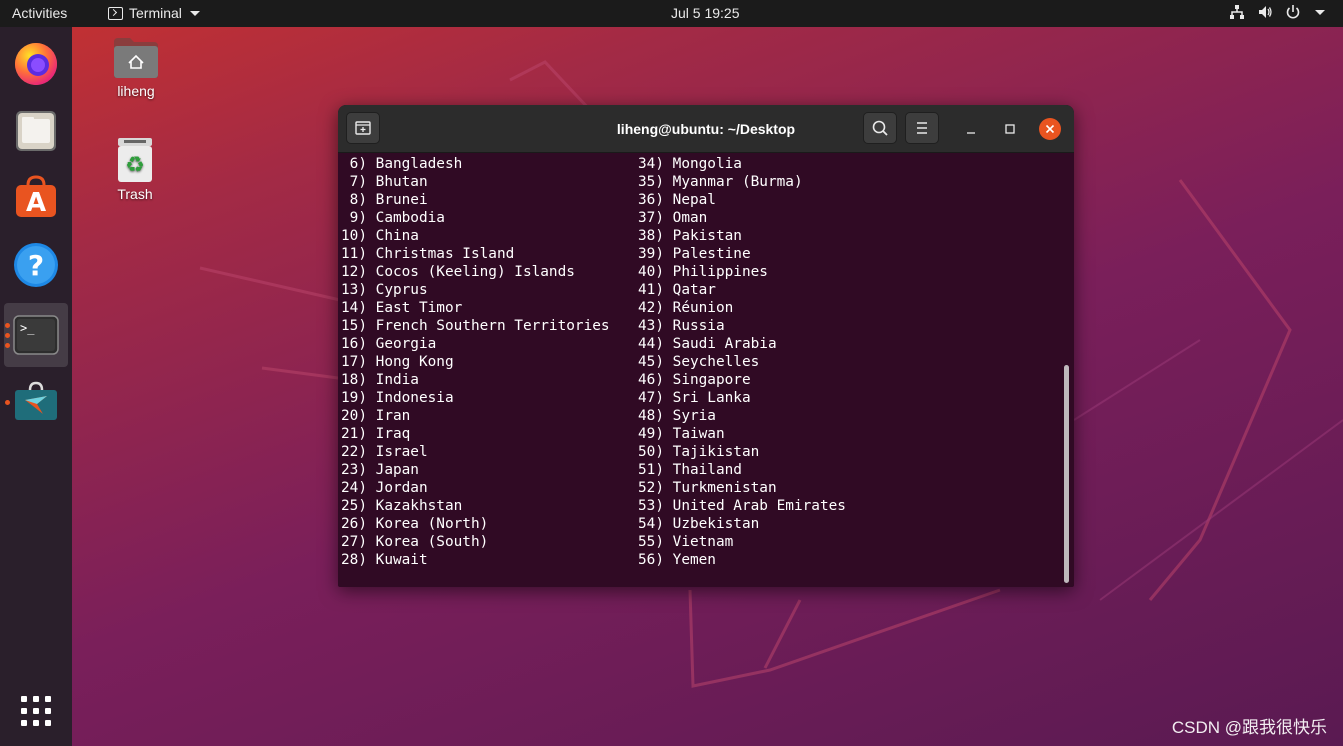 This screenshot has height=746, width=1343. What do you see at coordinates (136, 91) in the screenshot?
I see `desktop-home-label: liheng` at bounding box center [136, 91].